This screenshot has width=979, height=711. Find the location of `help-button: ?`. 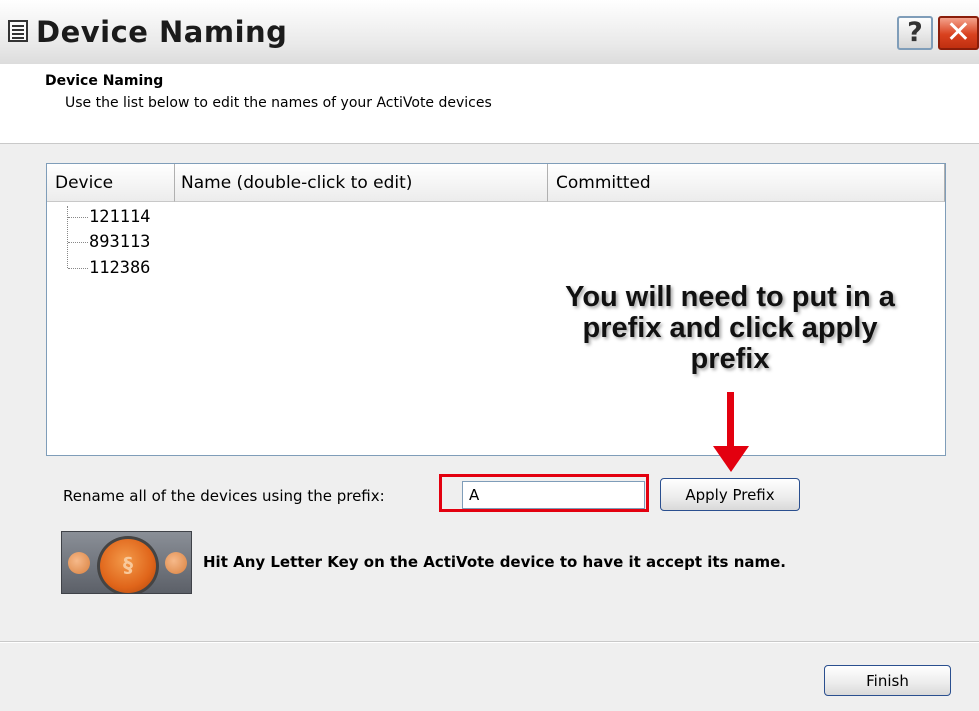

help-button: ? is located at coordinates (915, 33).